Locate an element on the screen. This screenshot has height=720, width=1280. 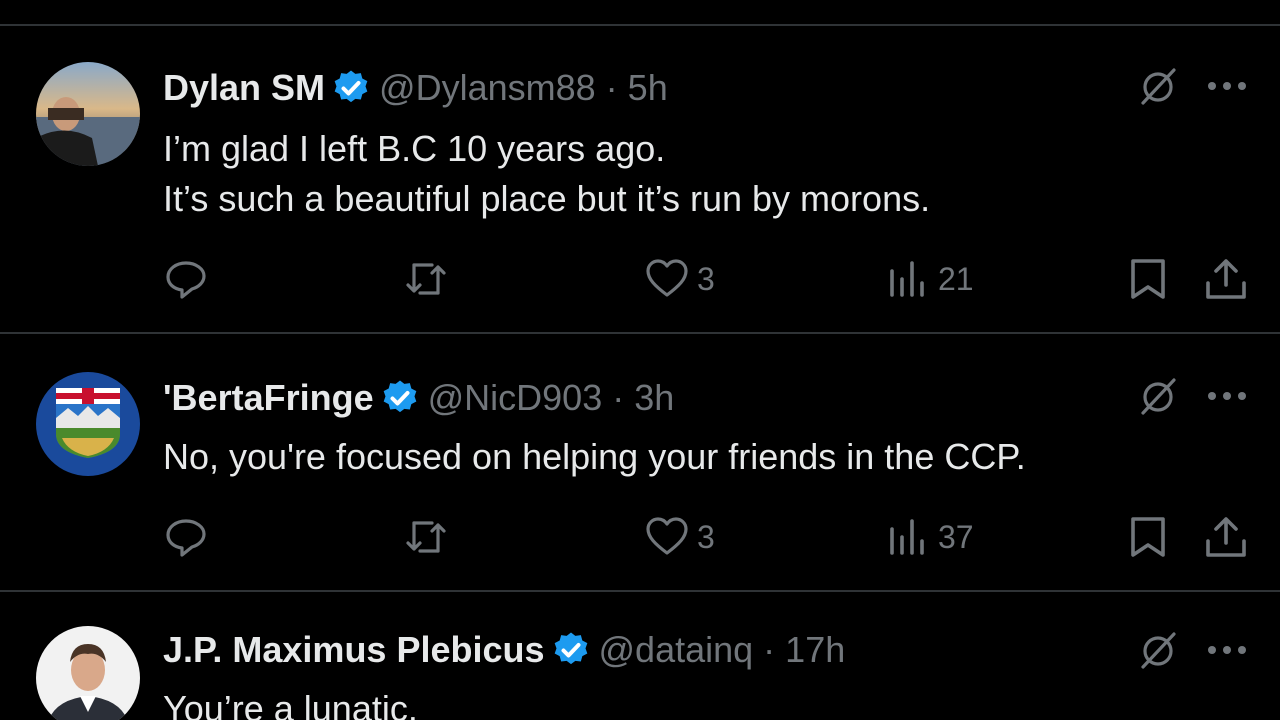
tweet-text-line: You’re a lunatic. is located at coordinates (290, 704).